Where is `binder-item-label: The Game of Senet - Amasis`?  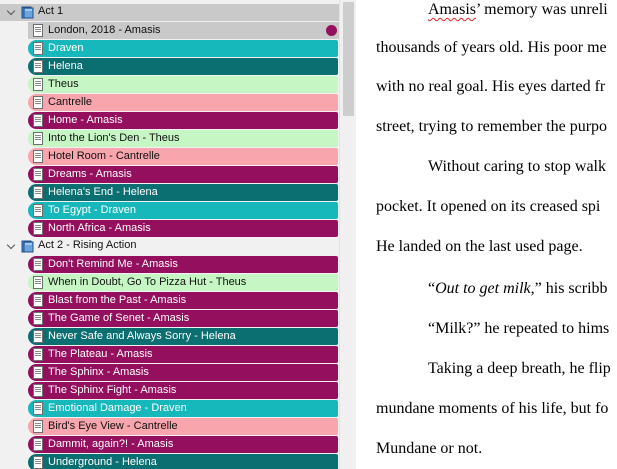
binder-item-label: The Game of Senet - Amasis is located at coordinates (119, 318).